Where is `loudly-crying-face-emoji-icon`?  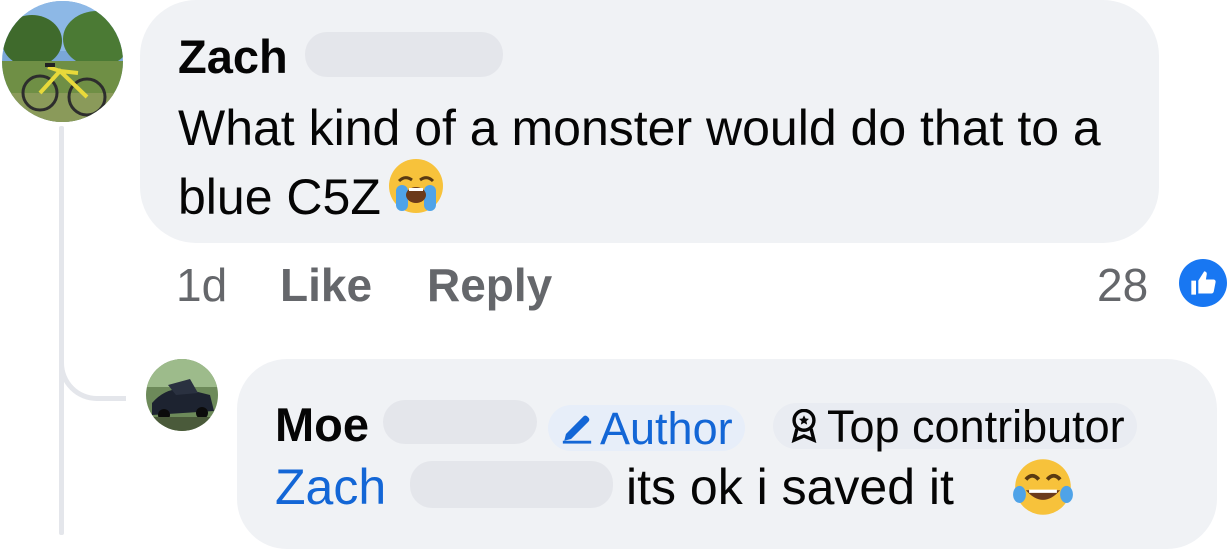
loudly-crying-face-emoji-icon is located at coordinates (416, 195).